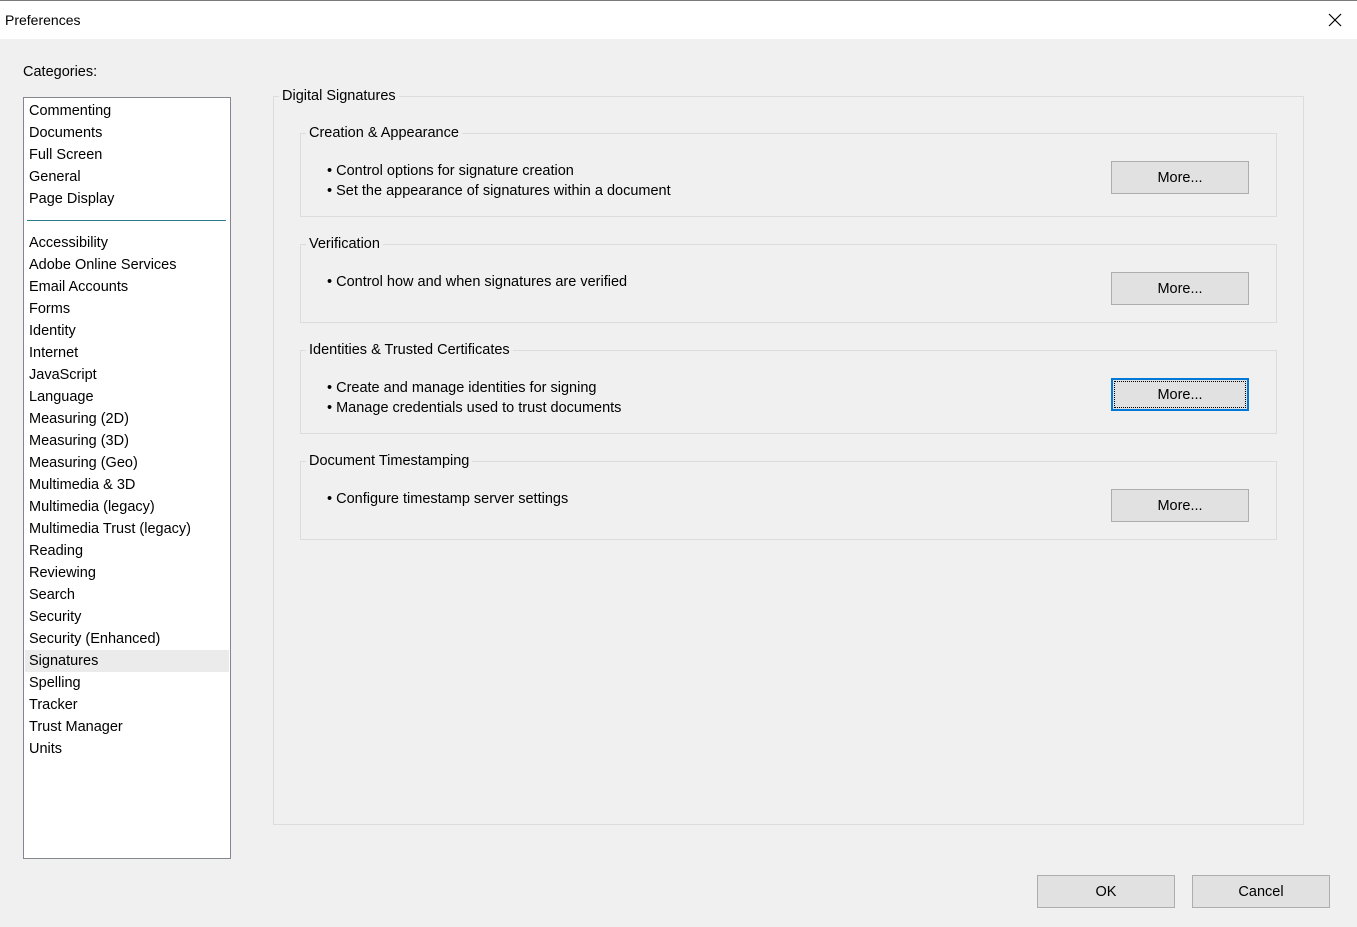  Describe the element at coordinates (127, 309) in the screenshot. I see `category-item-forms: Forms` at that location.